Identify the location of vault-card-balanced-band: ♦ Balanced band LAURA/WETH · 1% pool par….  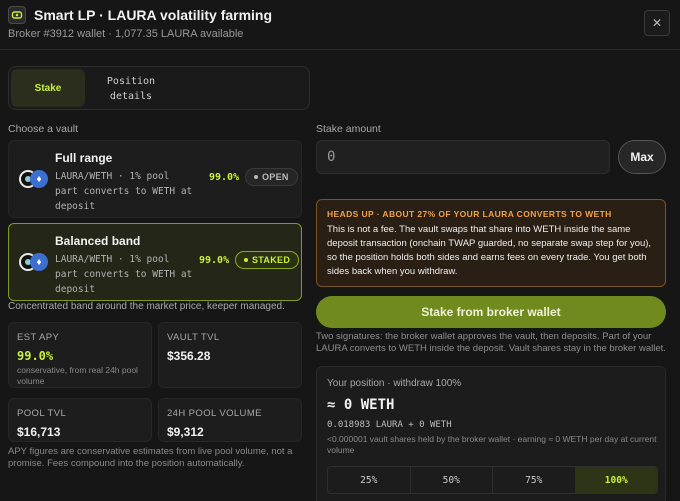
(155, 262).